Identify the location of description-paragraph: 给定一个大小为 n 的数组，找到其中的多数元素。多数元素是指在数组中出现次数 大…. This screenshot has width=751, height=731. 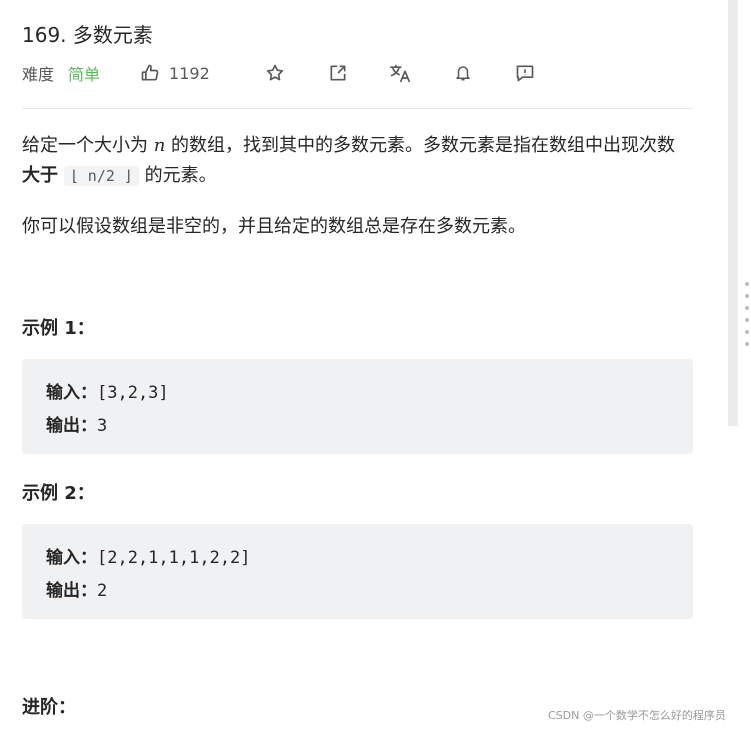
(357, 161).